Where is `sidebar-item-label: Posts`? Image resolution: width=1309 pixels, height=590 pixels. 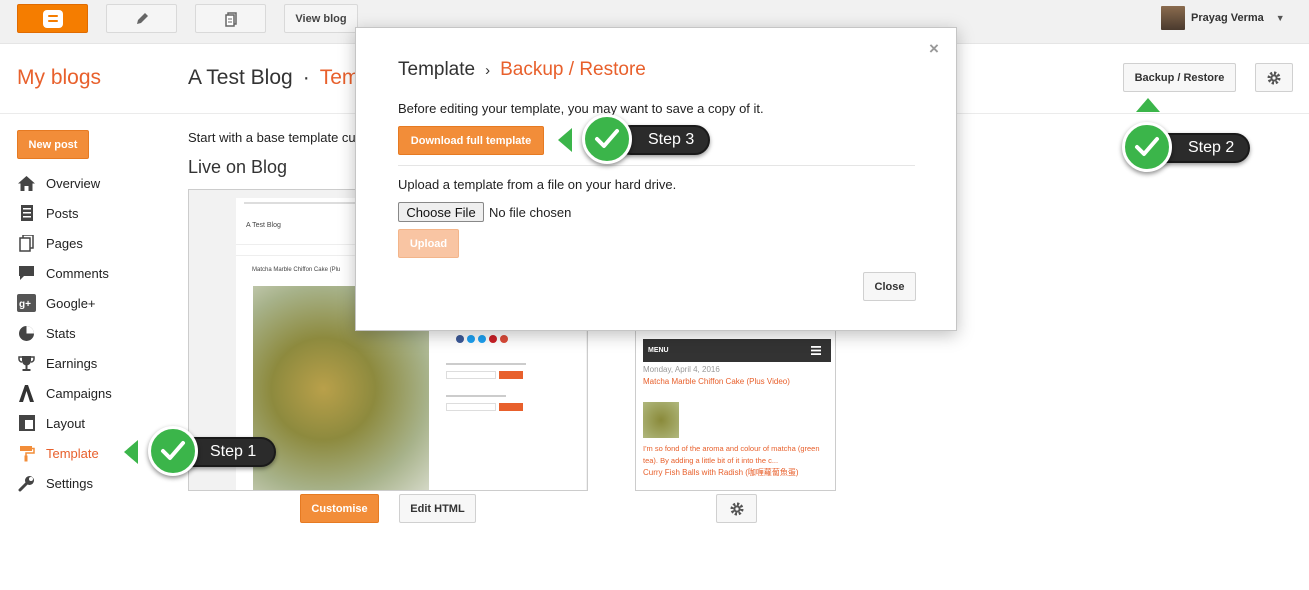
sidebar-item-label: Posts is located at coordinates (62, 213).